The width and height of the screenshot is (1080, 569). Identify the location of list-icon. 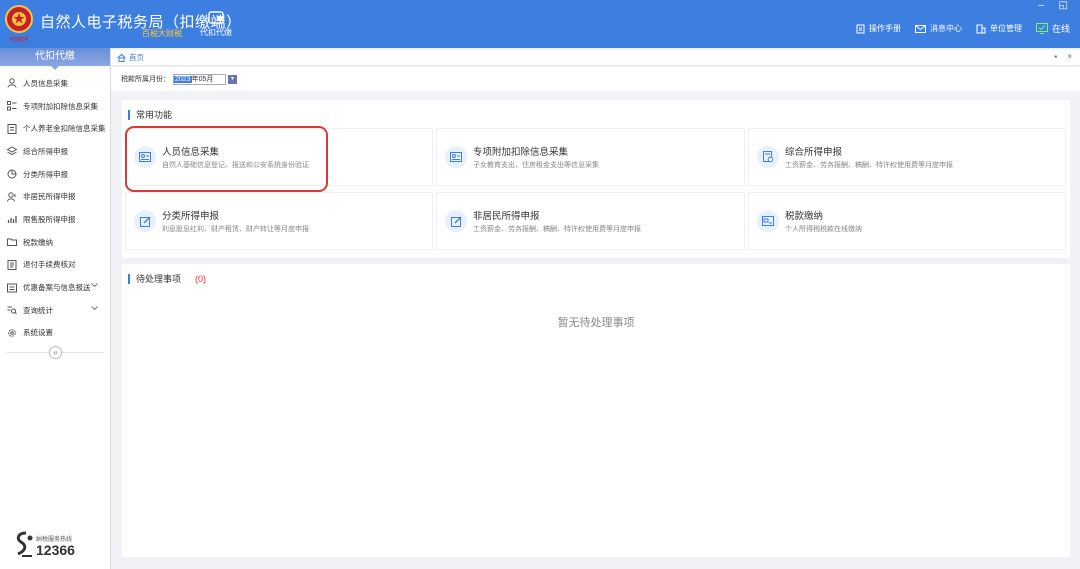
(12, 106).